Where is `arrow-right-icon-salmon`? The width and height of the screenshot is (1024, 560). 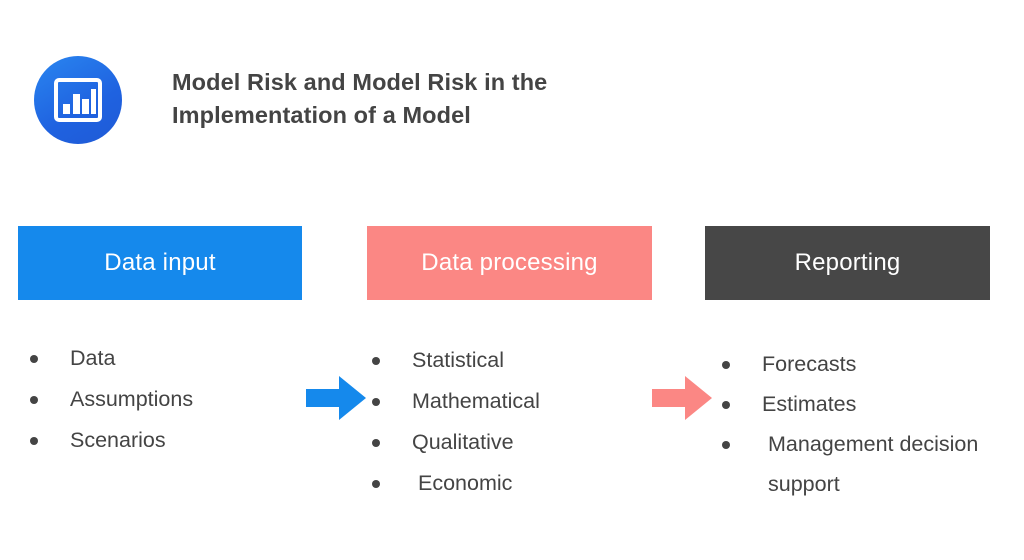 arrow-right-icon-salmon is located at coordinates (682, 398).